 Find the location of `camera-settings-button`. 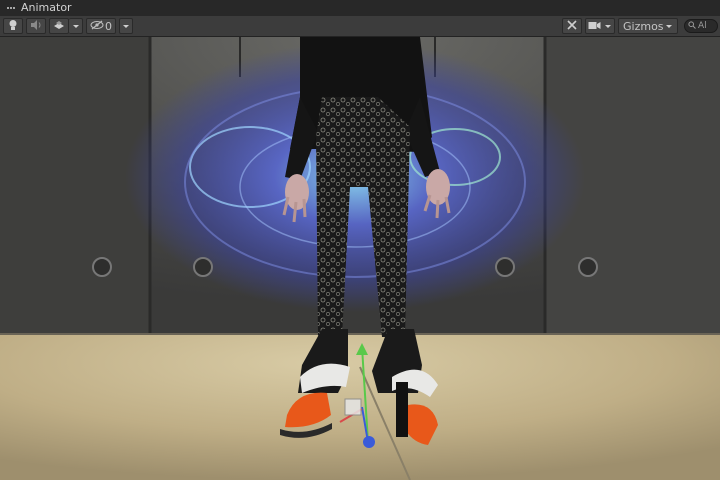

camera-settings-button is located at coordinates (600, 26).